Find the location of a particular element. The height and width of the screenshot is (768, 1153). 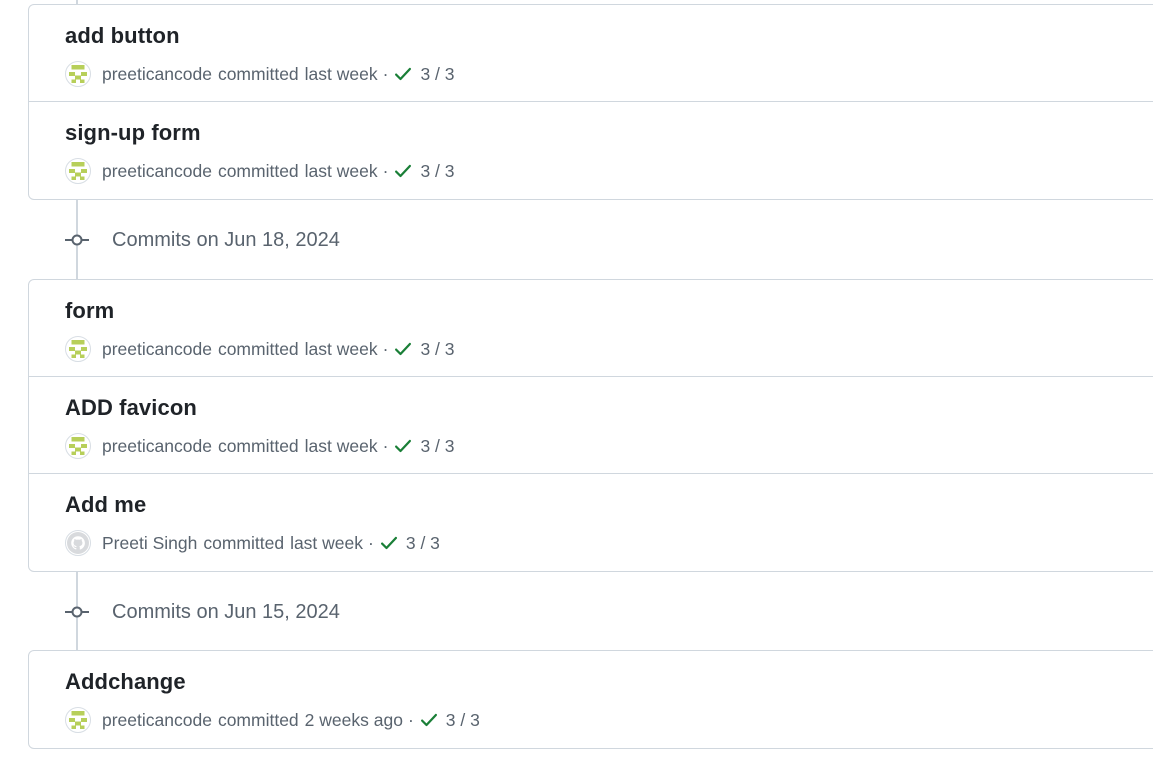

commit-title-link: Addchange is located at coordinates (125, 682).